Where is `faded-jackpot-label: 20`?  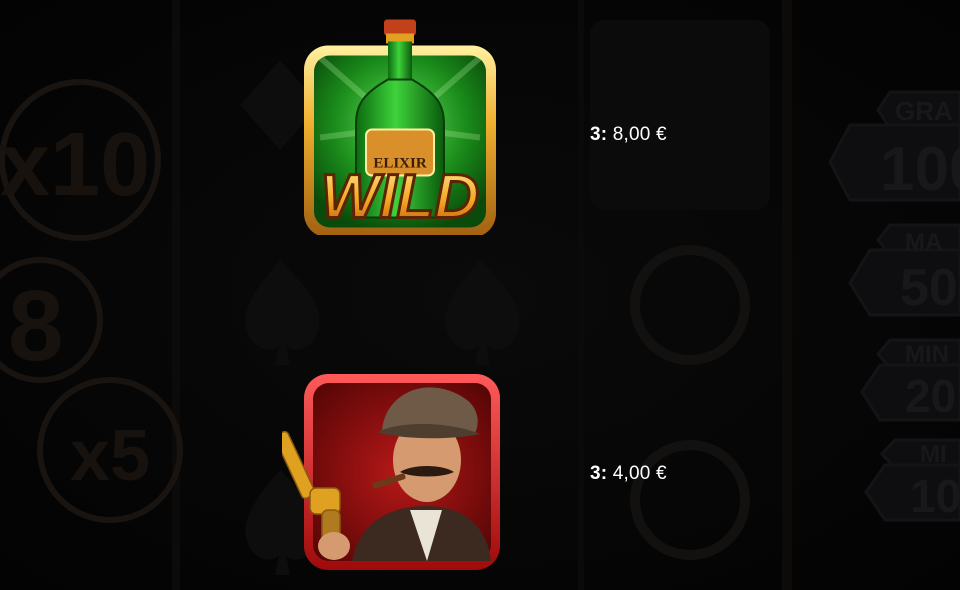 faded-jackpot-label: 20 is located at coordinates (930, 396).